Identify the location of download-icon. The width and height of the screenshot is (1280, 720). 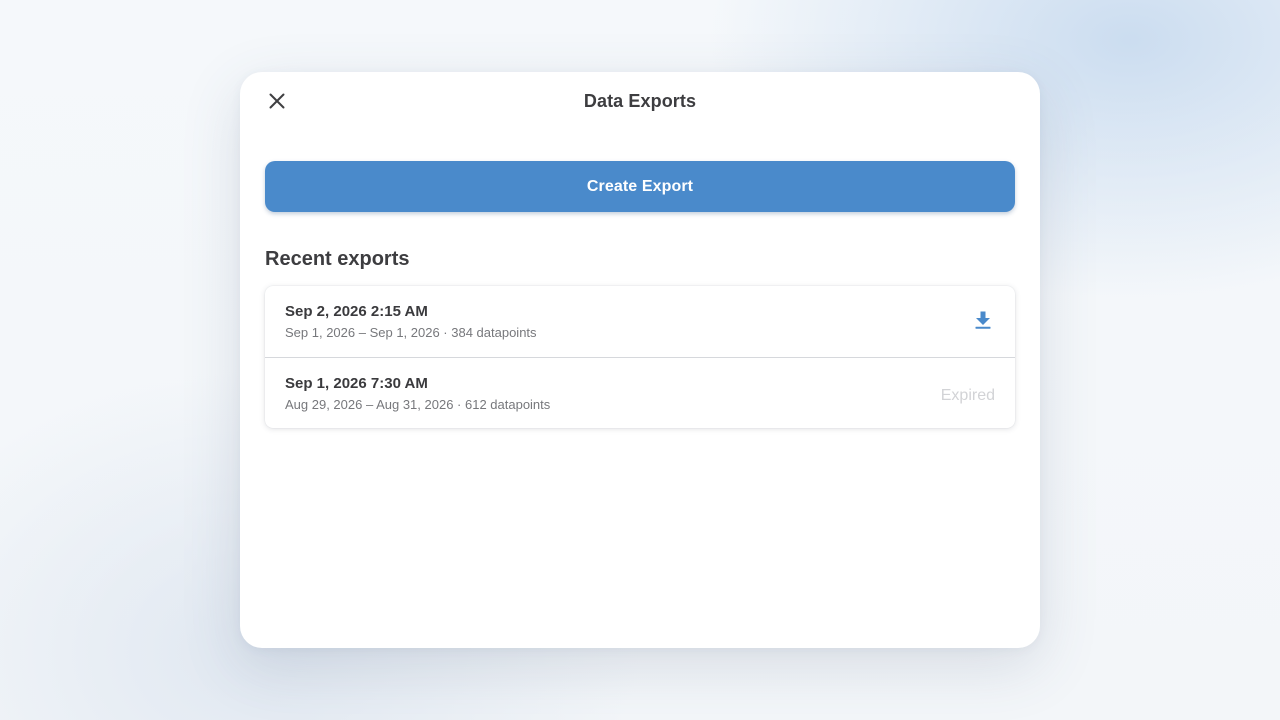
(983, 322).